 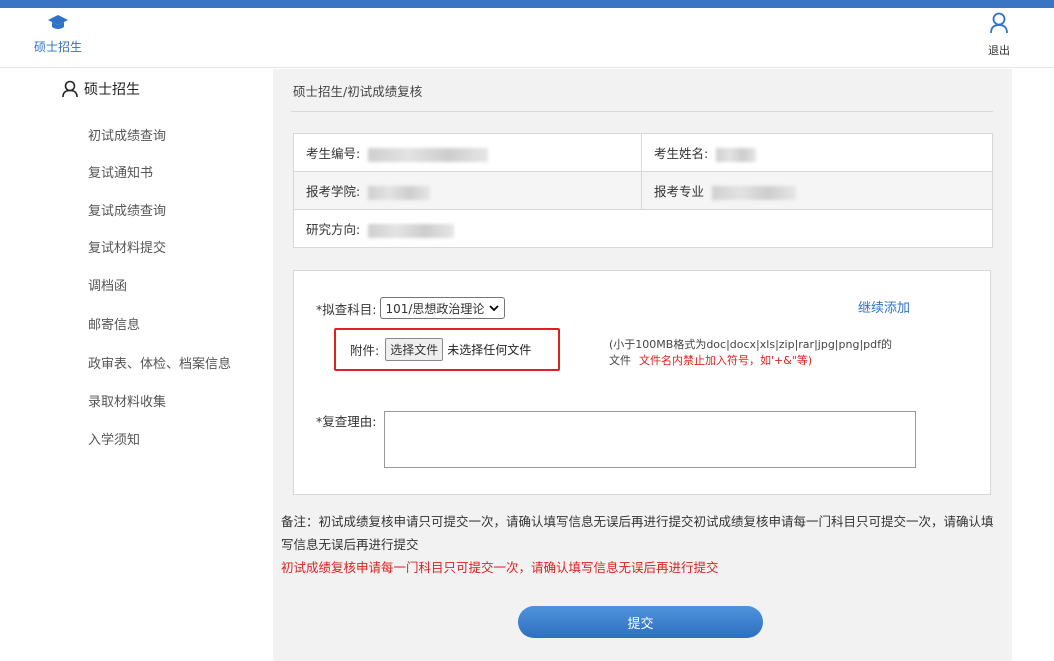 What do you see at coordinates (999, 35) in the screenshot?
I see `logout-button: 退出` at bounding box center [999, 35].